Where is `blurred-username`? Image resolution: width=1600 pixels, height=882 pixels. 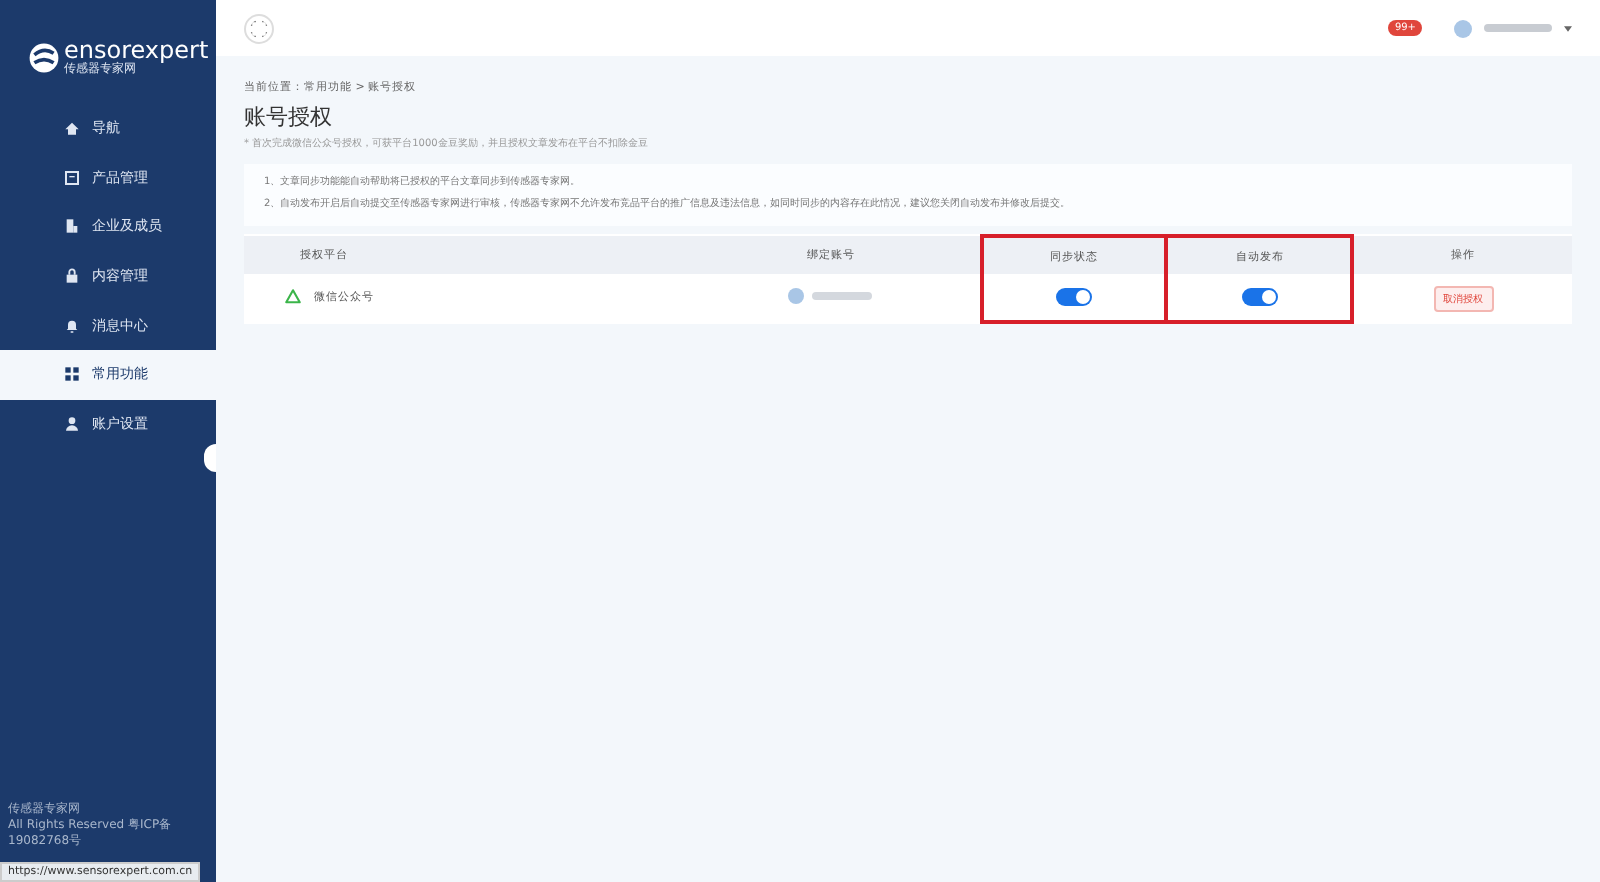
blurred-username is located at coordinates (1518, 28).